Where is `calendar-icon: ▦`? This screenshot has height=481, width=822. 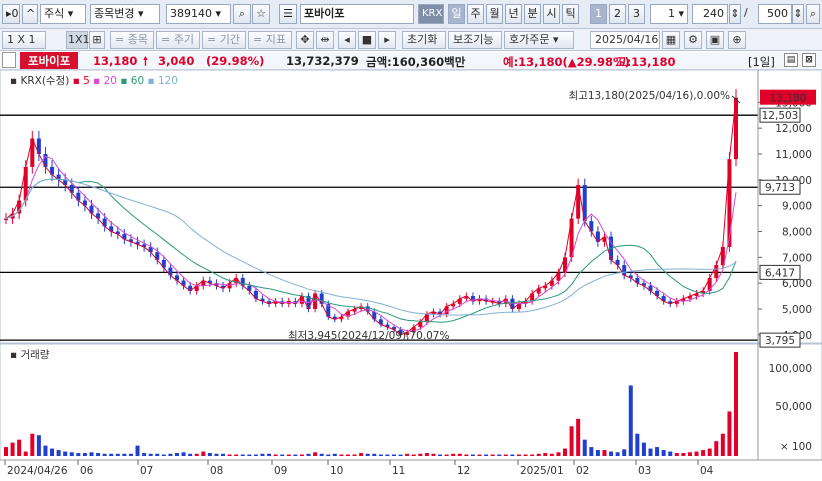
calendar-icon: ▦ is located at coordinates (671, 40).